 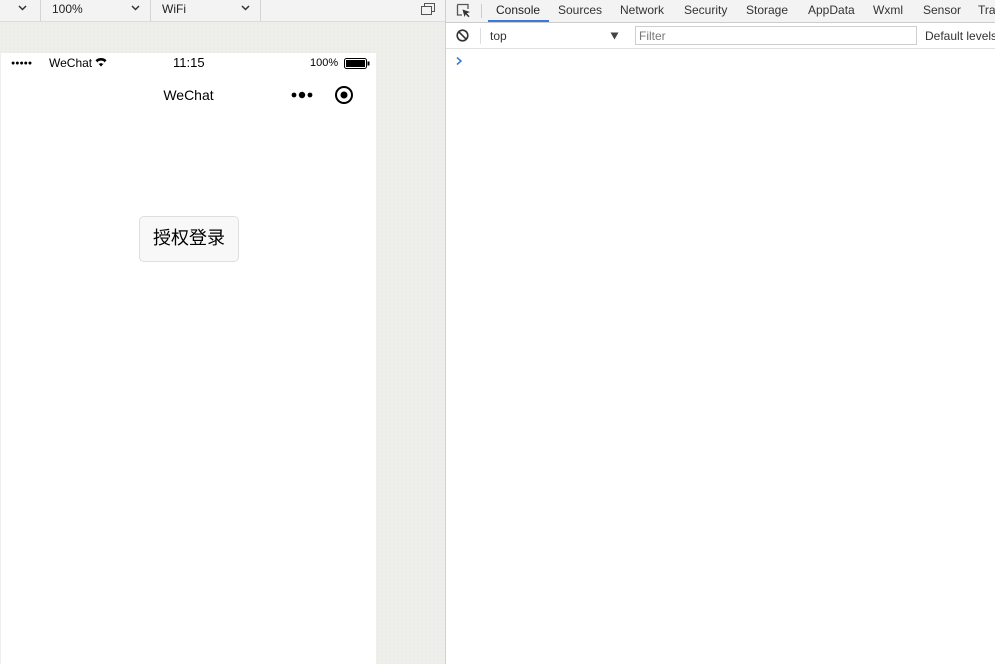 I want to click on tab-sources: Sources, so click(x=580, y=10).